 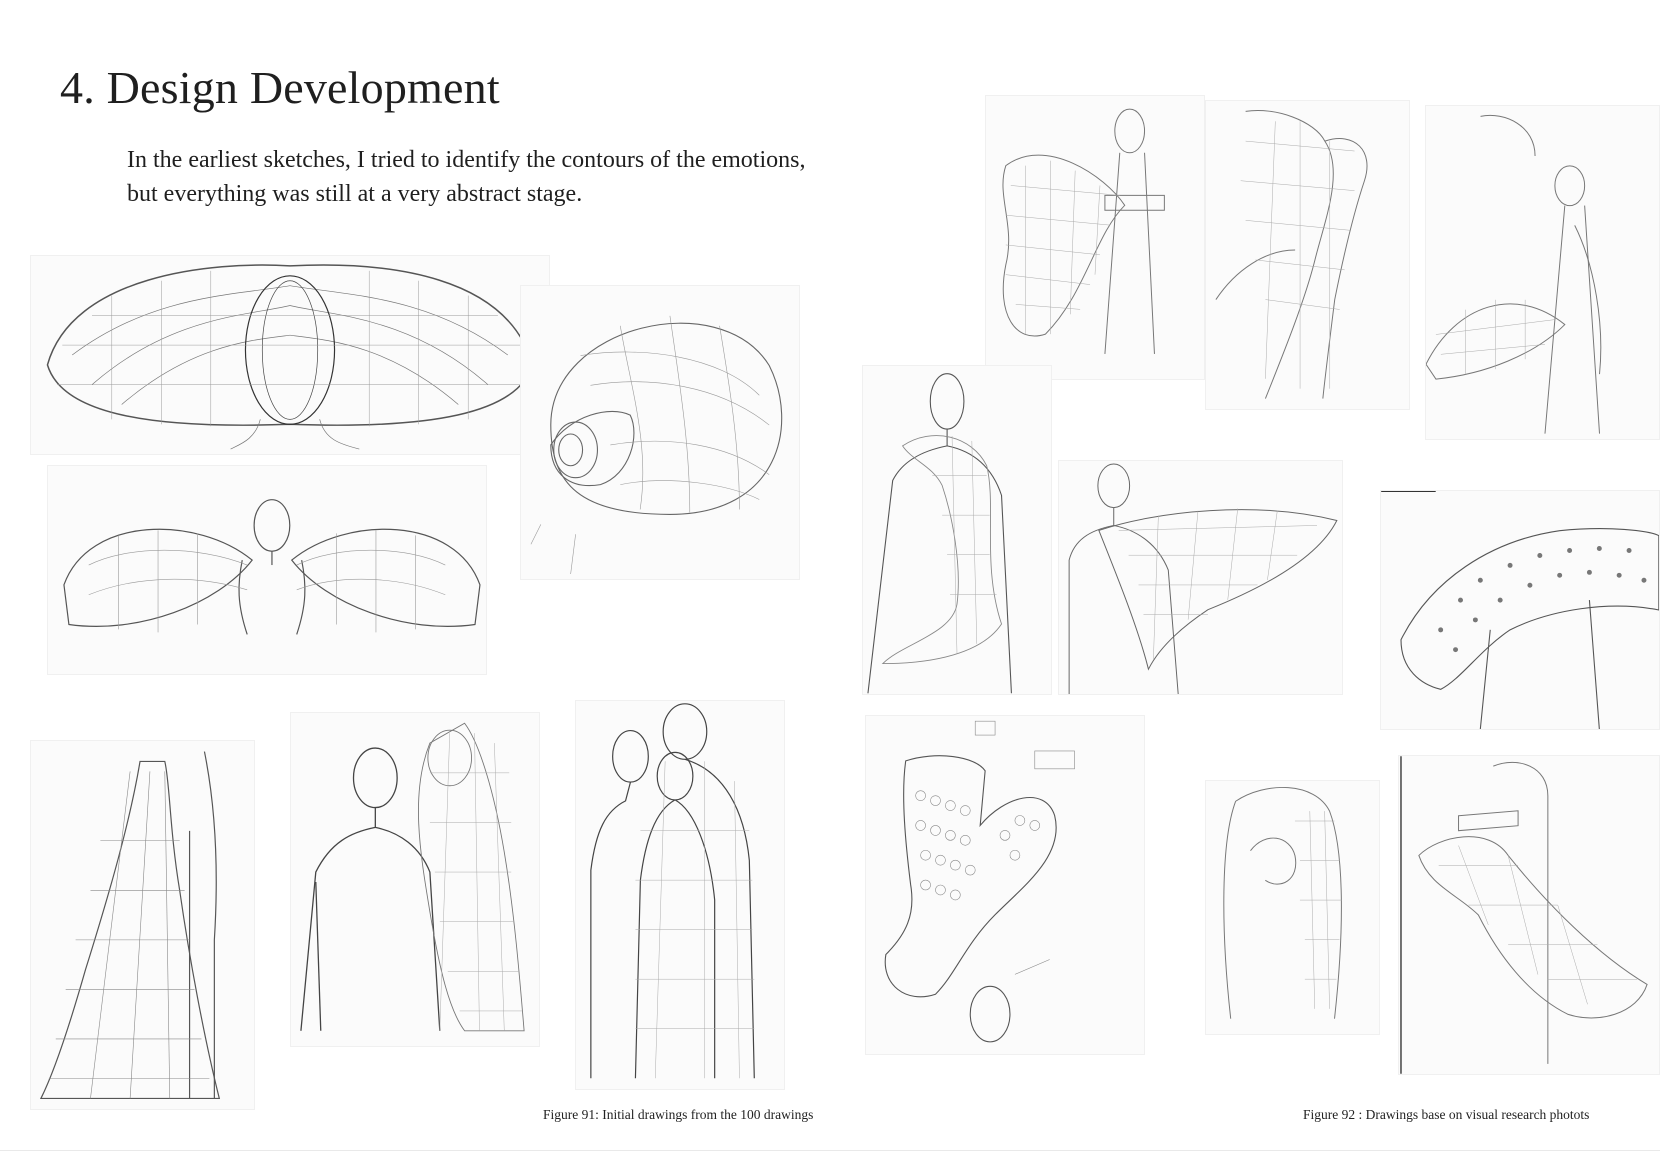 I want to click on page-title: 4. Design Development, so click(x=280, y=87).